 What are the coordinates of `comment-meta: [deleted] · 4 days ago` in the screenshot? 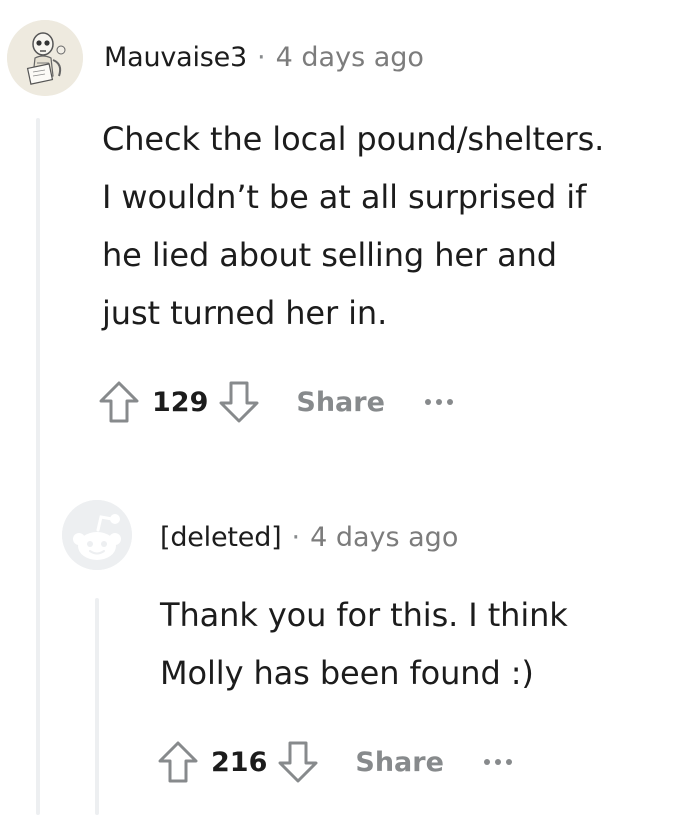 It's located at (309, 537).